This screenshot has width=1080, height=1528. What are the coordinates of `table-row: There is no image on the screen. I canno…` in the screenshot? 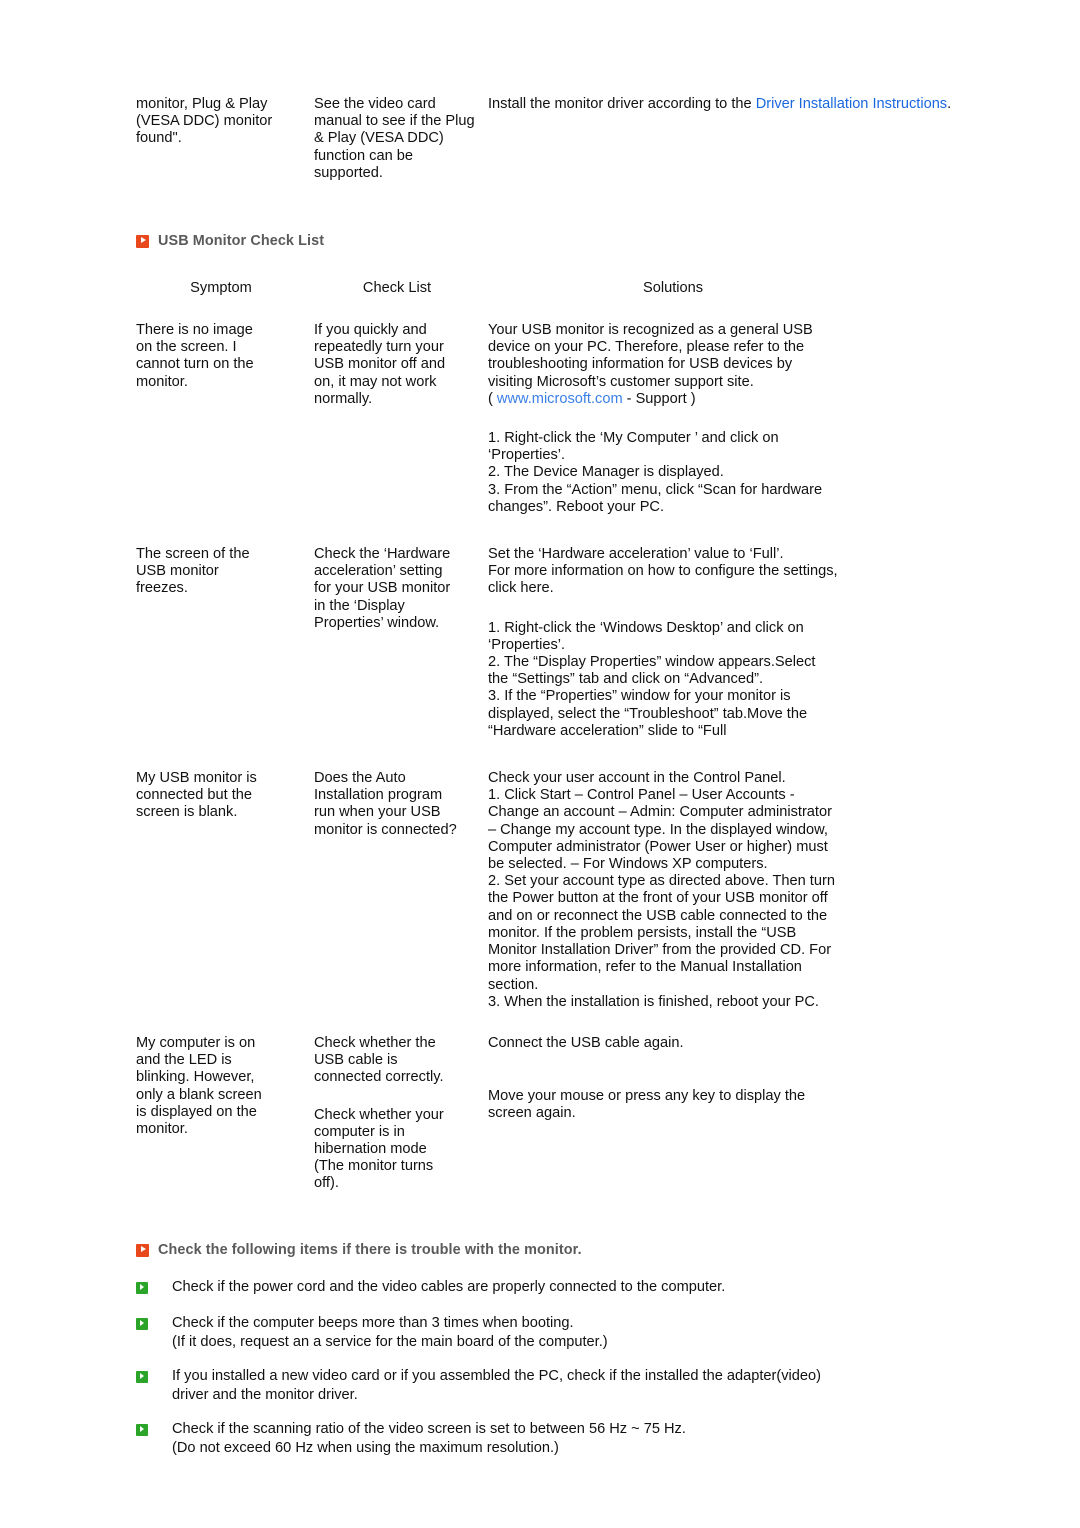 It's located at (551, 419).